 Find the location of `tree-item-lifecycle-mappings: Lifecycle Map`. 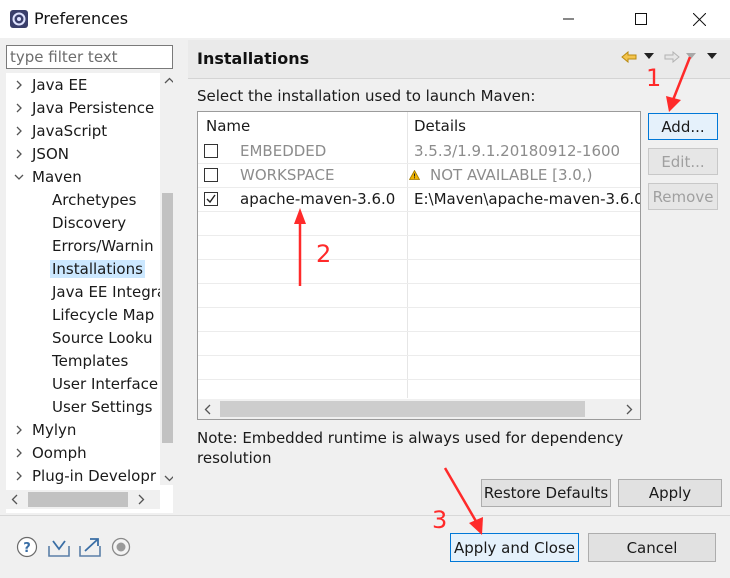

tree-item-lifecycle-mappings: Lifecycle Map is located at coordinates (103, 315).